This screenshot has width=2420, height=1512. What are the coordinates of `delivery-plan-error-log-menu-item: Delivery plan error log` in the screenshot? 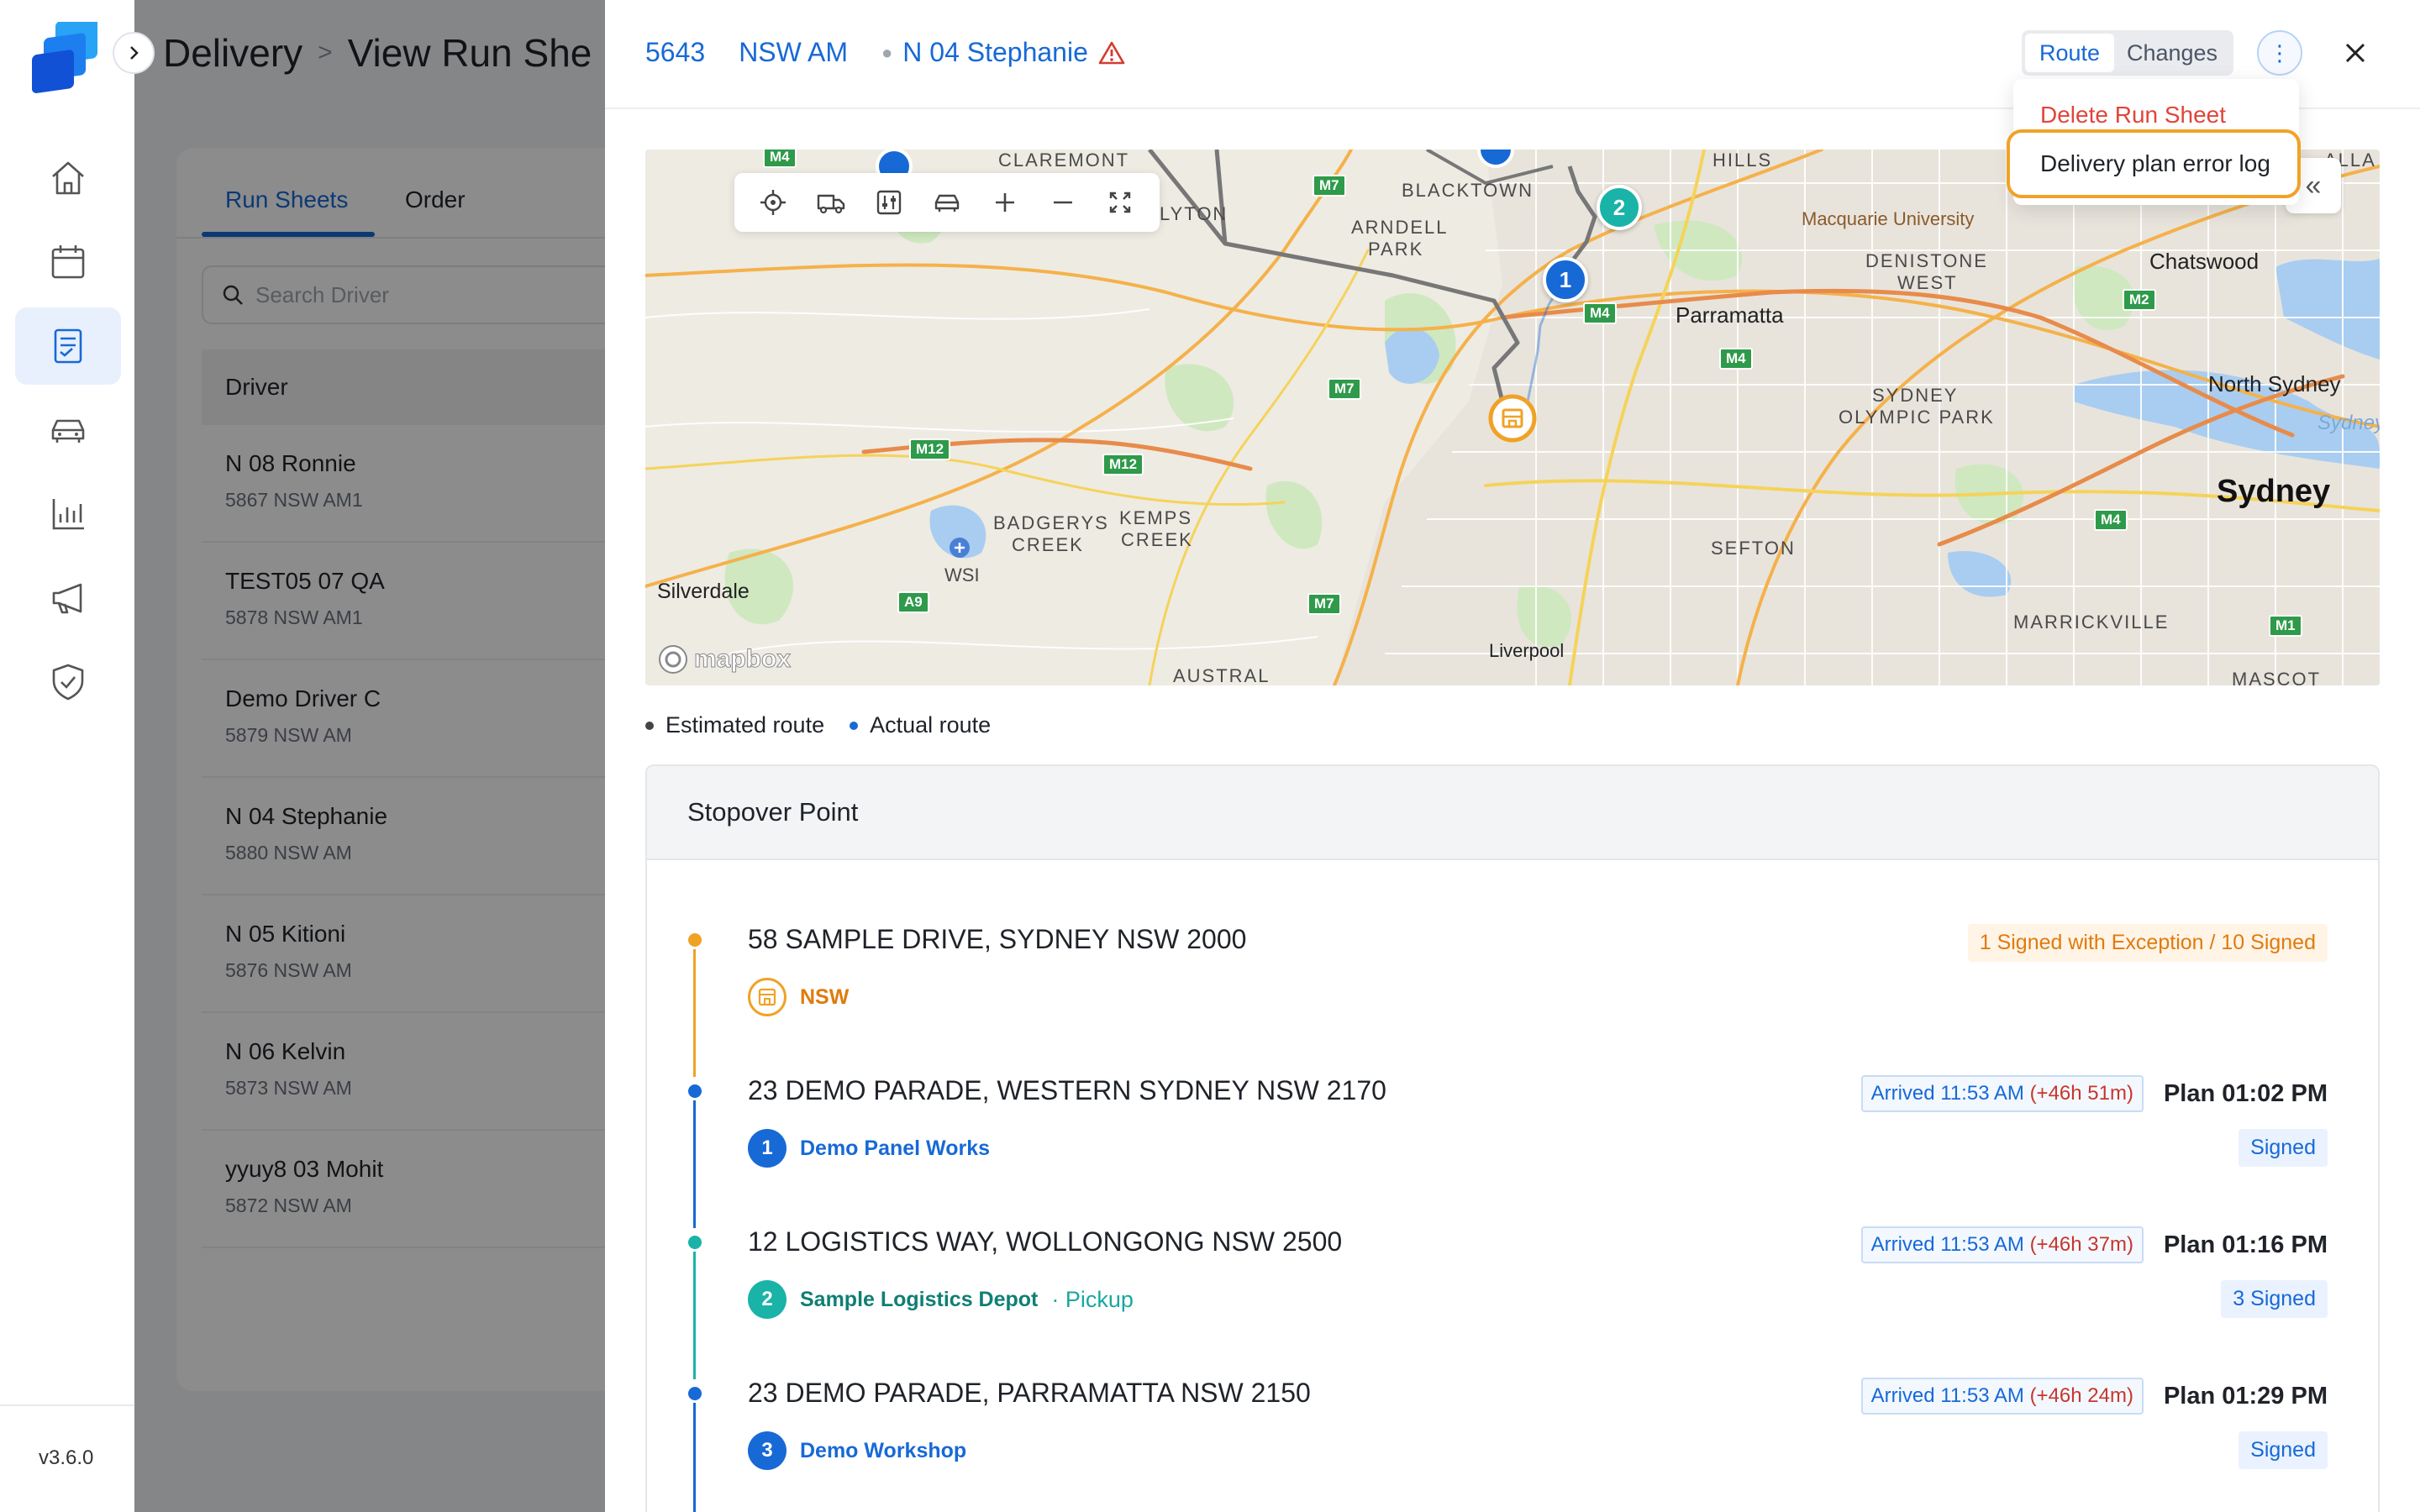 It's located at (2154, 163).